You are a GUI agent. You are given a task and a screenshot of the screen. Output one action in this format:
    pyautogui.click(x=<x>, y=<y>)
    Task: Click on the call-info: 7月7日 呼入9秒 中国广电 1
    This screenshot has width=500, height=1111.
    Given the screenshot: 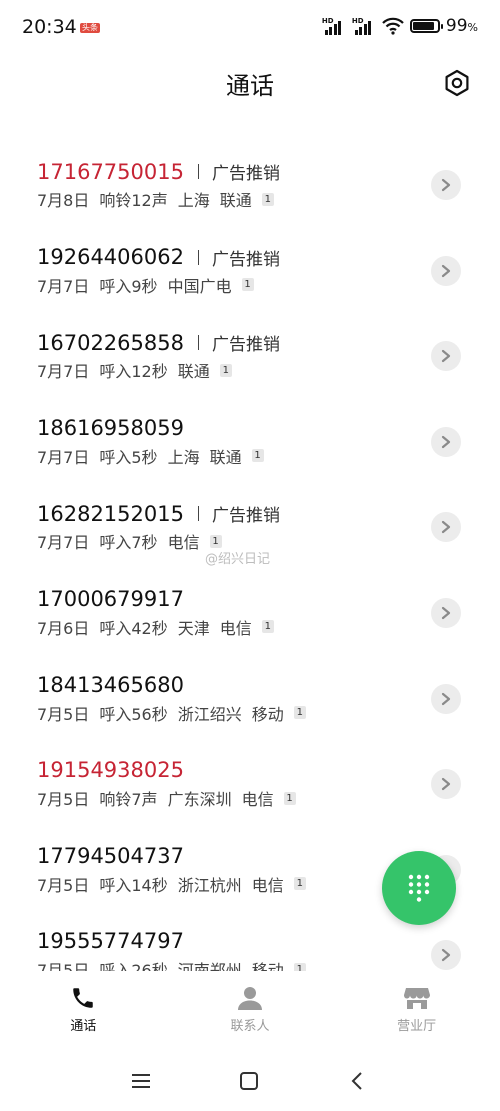 What is the action you would take?
    pyautogui.click(x=145, y=285)
    